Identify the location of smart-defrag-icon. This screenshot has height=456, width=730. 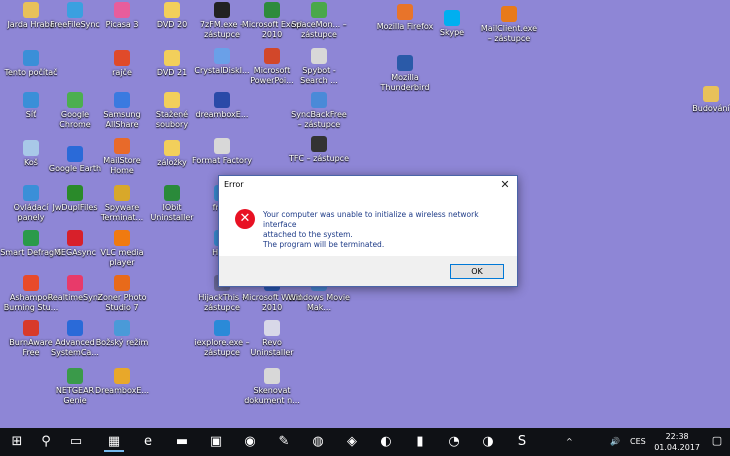
(31, 238).